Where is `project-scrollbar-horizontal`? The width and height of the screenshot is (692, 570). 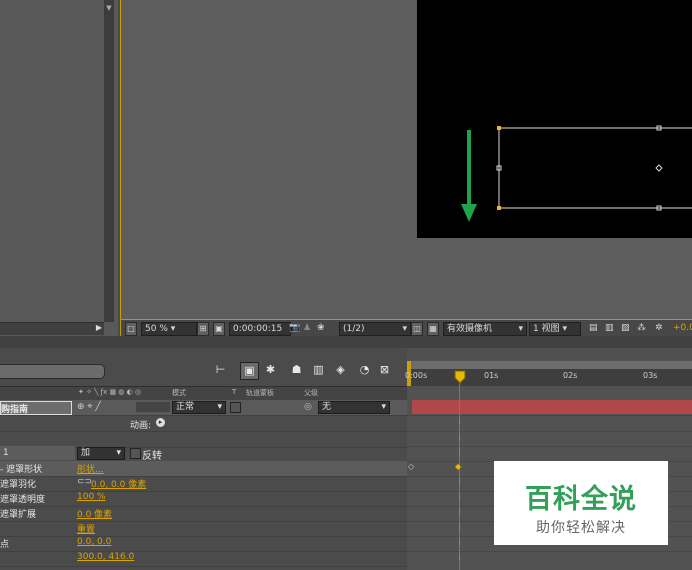
project-scrollbar-horizontal is located at coordinates (52, 328).